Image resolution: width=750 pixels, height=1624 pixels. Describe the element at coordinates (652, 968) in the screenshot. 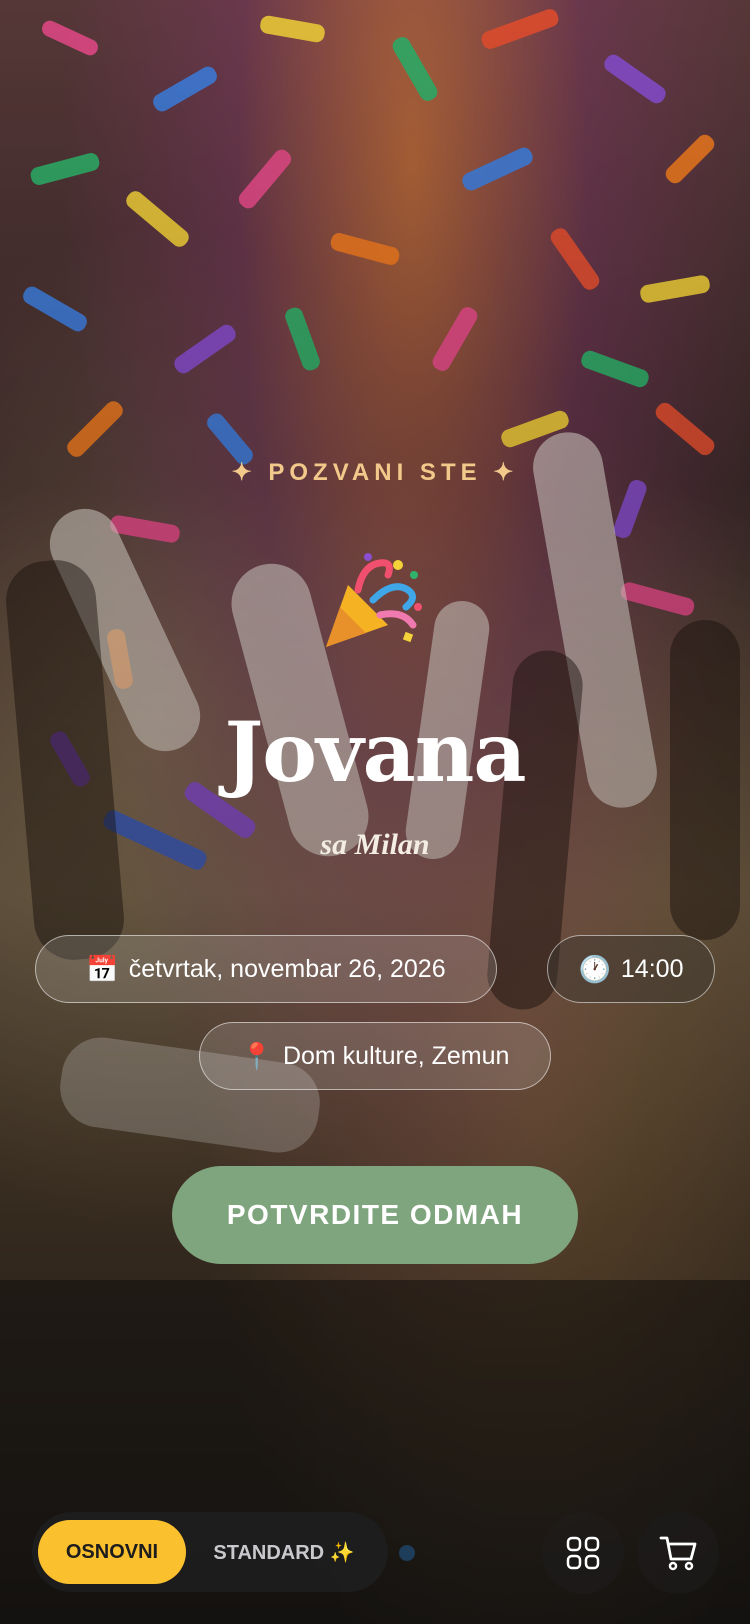

I see `time-text: 14:00` at that location.